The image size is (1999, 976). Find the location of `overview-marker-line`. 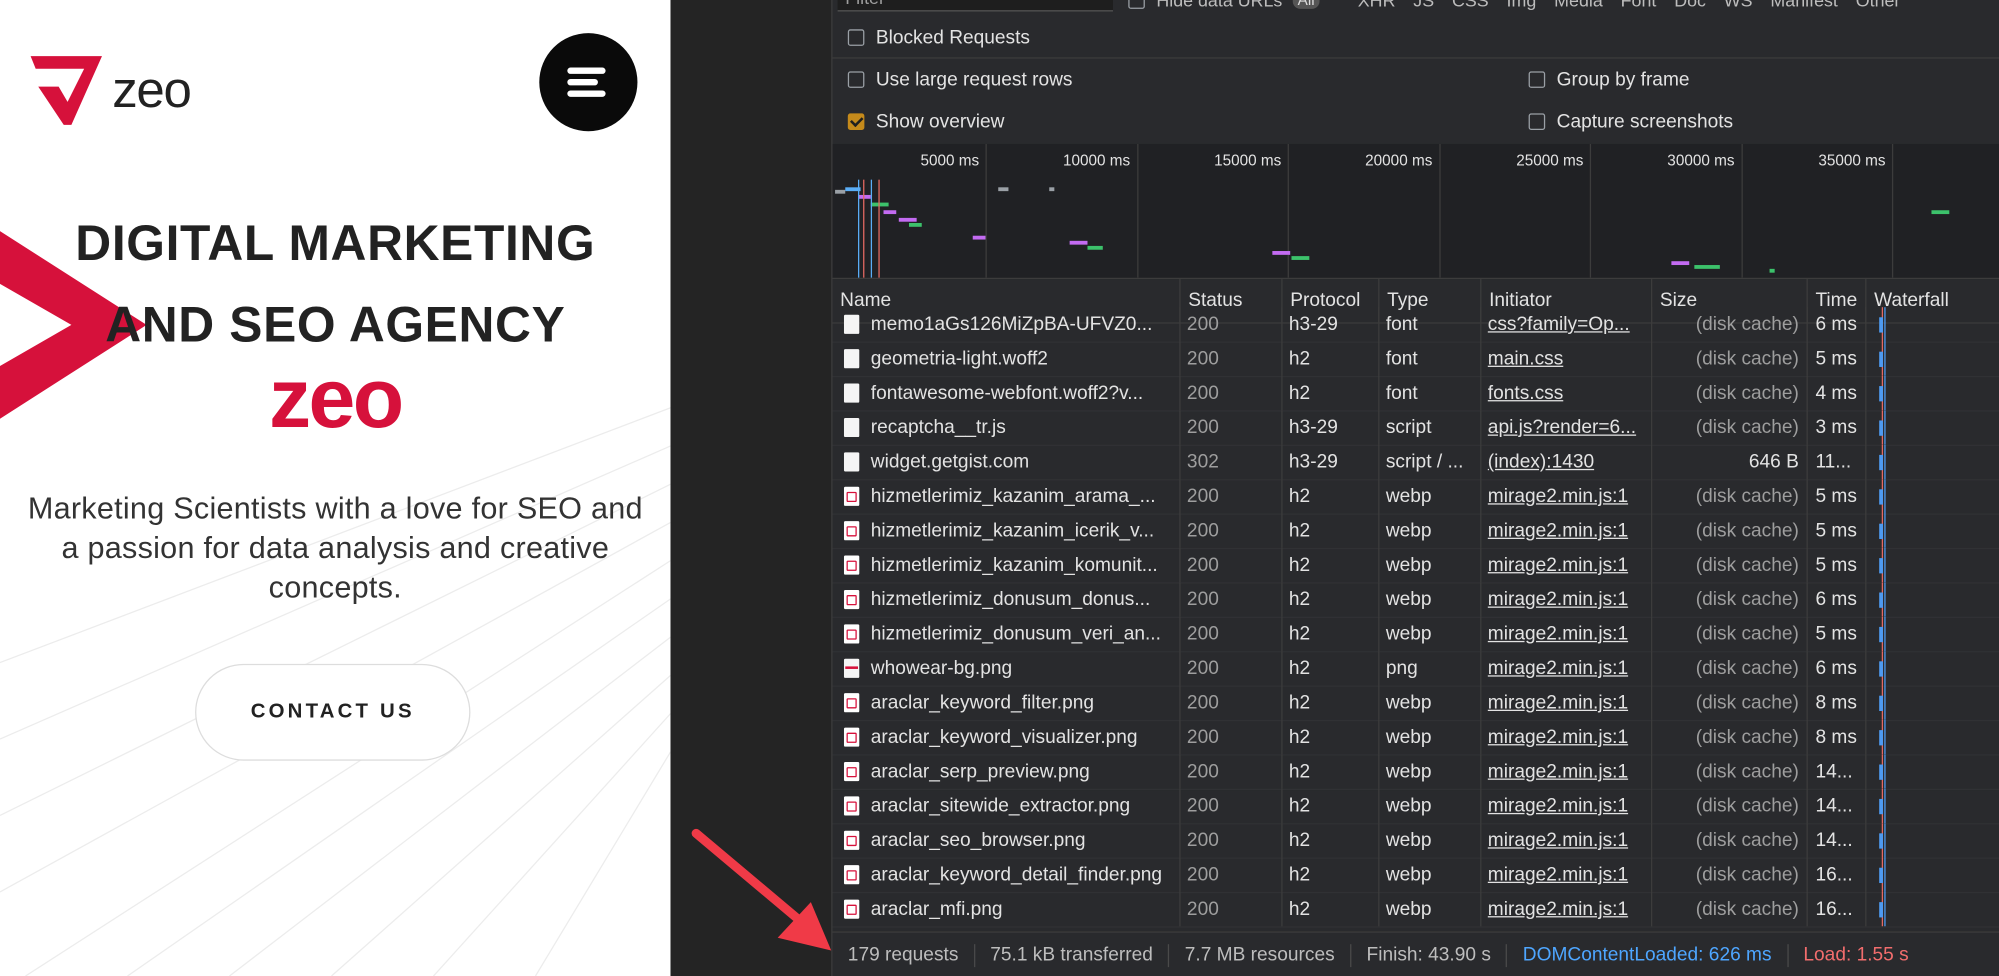

overview-marker-line is located at coordinates (871, 228).